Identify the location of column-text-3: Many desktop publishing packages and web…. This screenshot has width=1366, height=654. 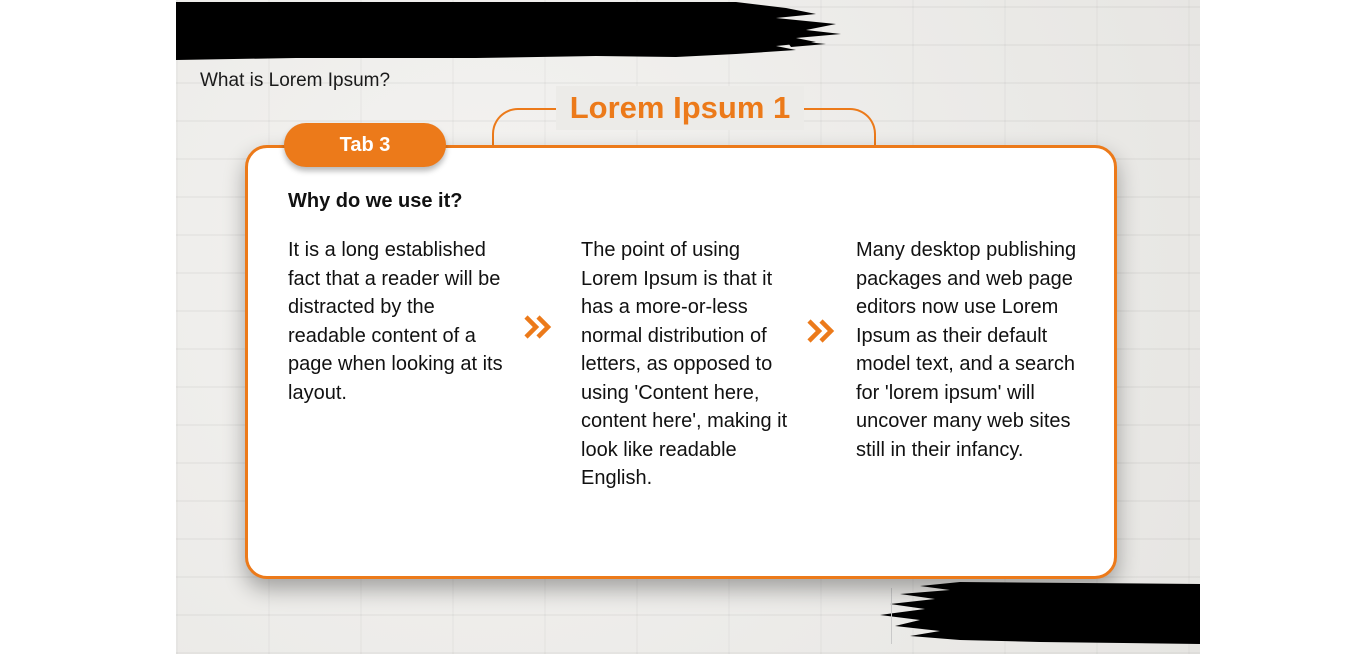
(966, 350).